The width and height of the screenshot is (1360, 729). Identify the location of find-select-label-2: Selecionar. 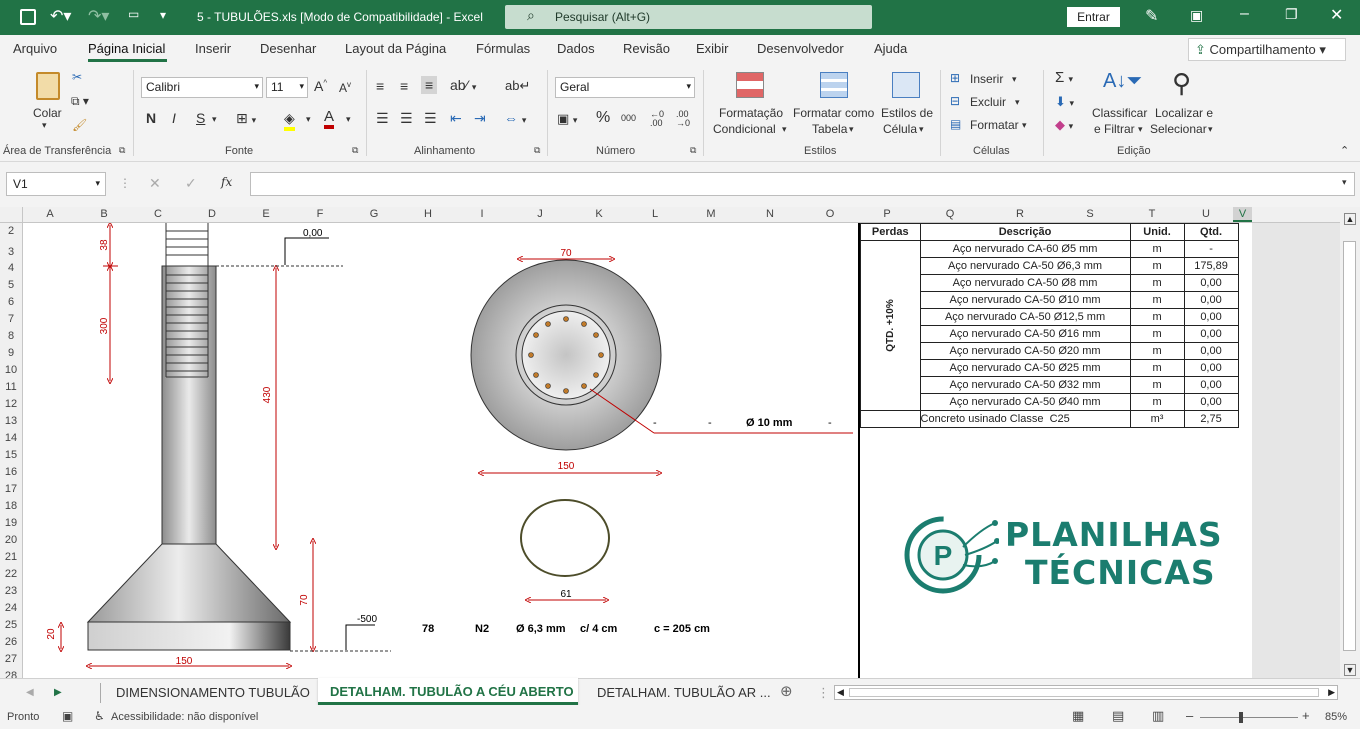
(1178, 129).